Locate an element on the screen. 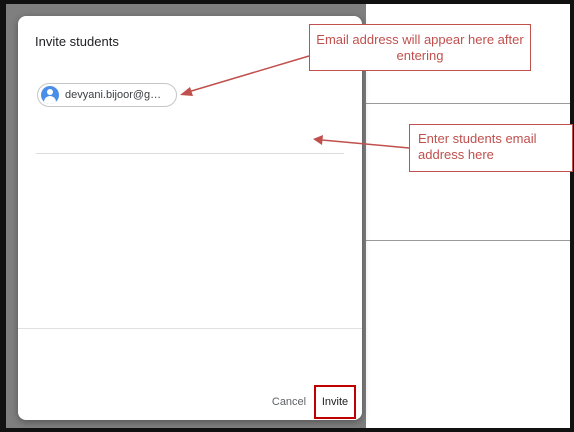 The height and width of the screenshot is (432, 574). email-input-field is located at coordinates (190, 153).